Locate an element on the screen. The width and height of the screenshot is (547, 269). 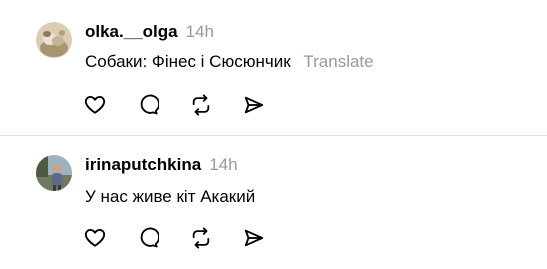
post-text: У нас живе кіт Акакий is located at coordinates (170, 196).